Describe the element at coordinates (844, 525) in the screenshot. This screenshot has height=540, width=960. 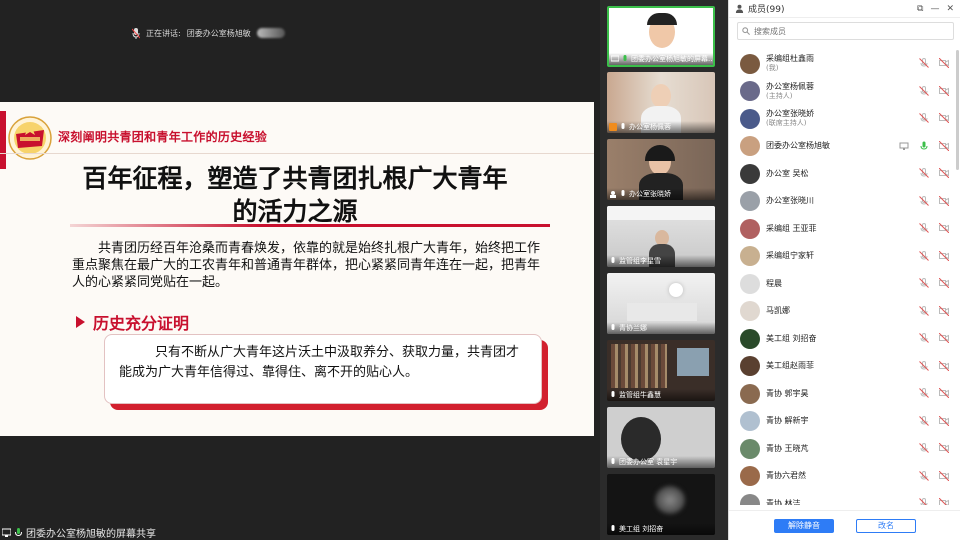
I see `panel-footer: 解除静音 改名` at that location.